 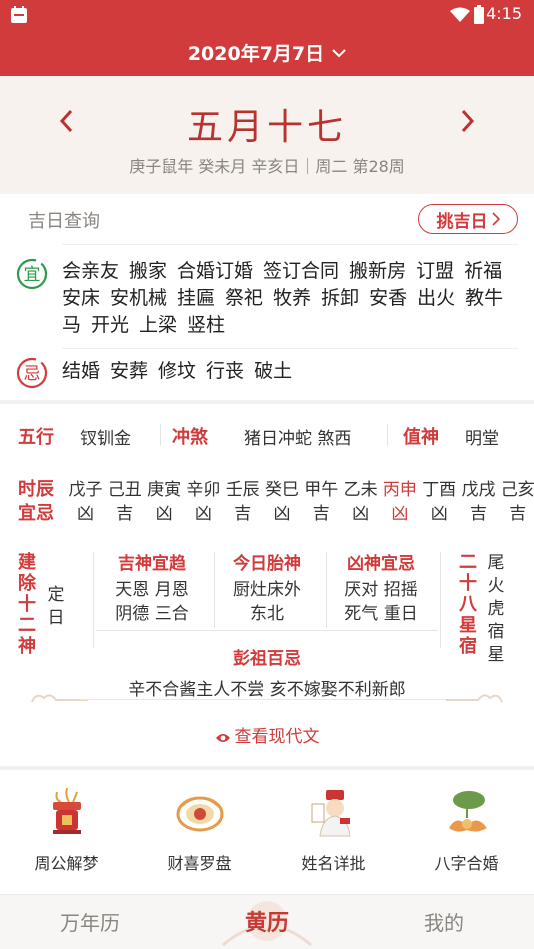 I want to click on ji-item: 安葬, so click(x=129, y=371).